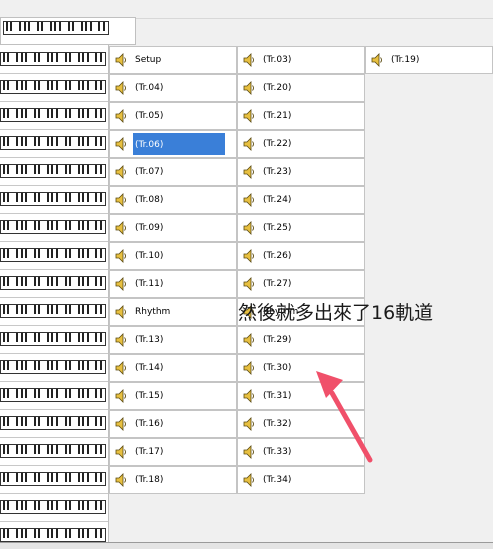 Image resolution: width=493 pixels, height=549 pixels. Describe the element at coordinates (336, 313) in the screenshot. I see `annotation-text: 然後就多出來了16軌道` at that location.